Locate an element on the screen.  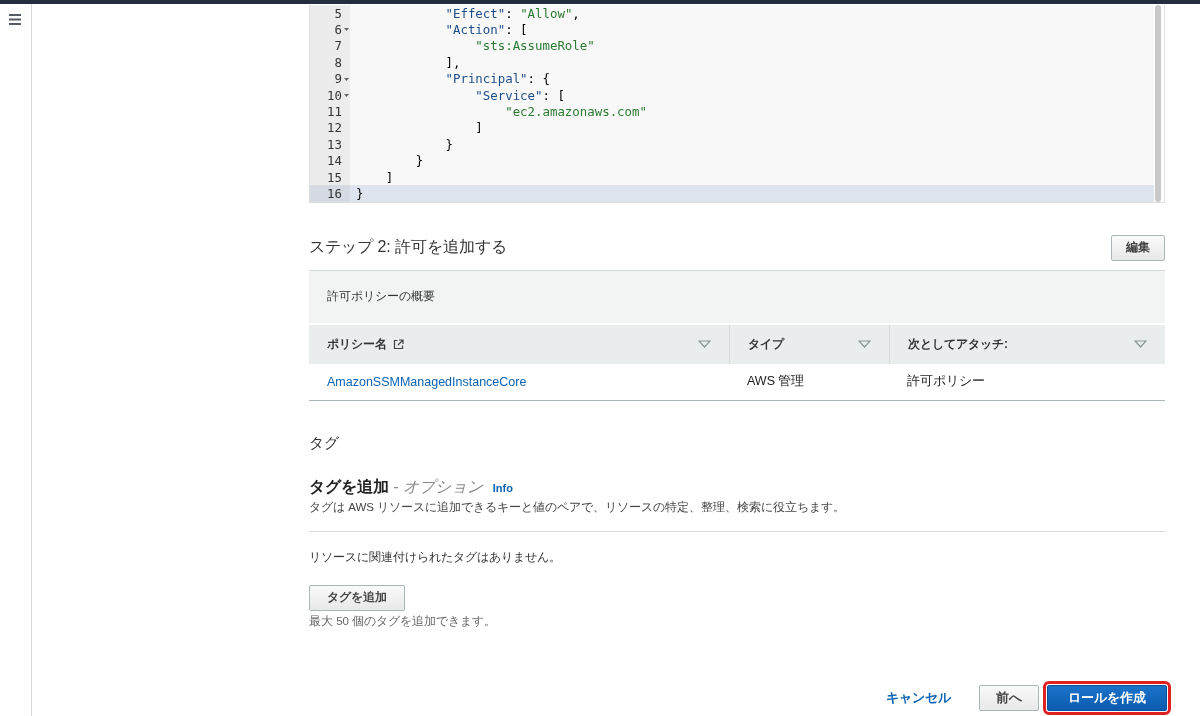
scrollbar is located at coordinates (1158, 103).